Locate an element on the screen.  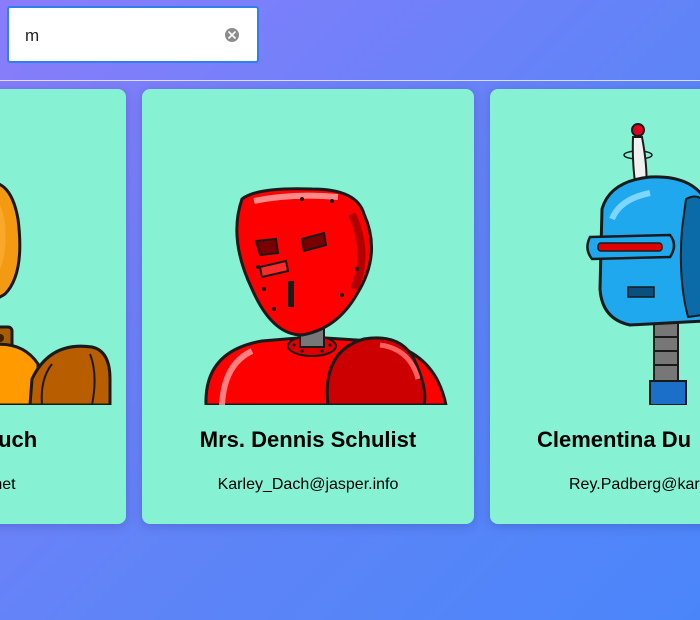
card-email: Rey.Padberg@kari is located at coordinates (634, 484).